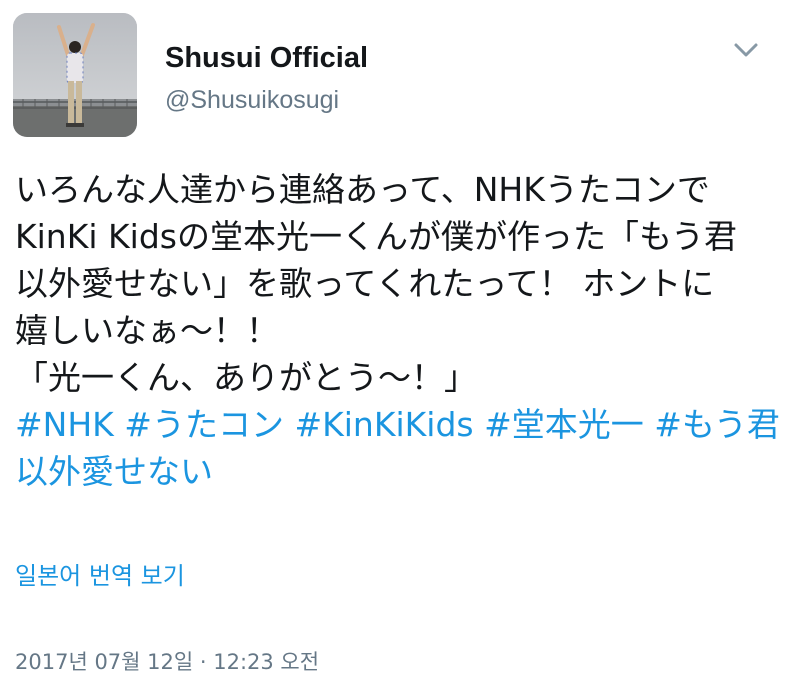 The width and height of the screenshot is (800, 689). What do you see at coordinates (147, 330) in the screenshot?
I see `tweet-text-line: 嬉しいなぁ〜！！` at bounding box center [147, 330].